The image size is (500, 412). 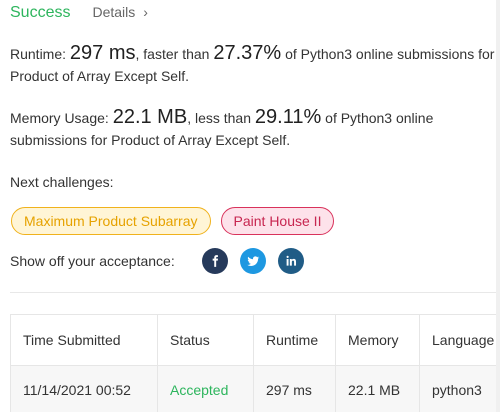 I want to click on linkedin-icon, so click(x=290, y=261).